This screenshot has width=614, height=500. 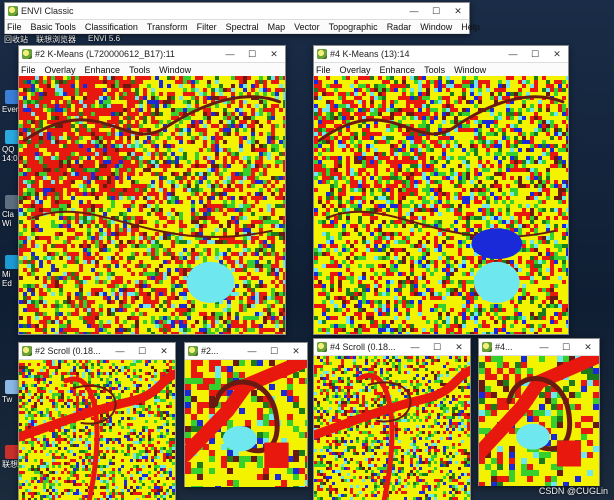 I want to click on zoom-window-2-titlebar: #2... — ☐ ✕, so click(x=246, y=351).